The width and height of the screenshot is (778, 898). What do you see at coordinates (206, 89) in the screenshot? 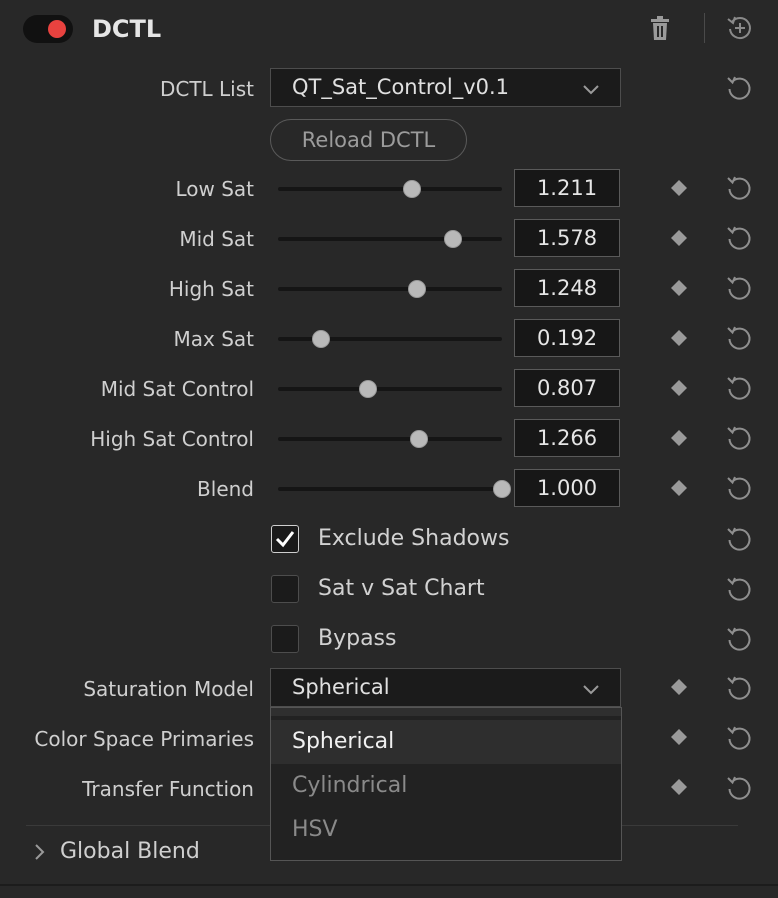
I see `dctl-list-label: DCTL List` at bounding box center [206, 89].